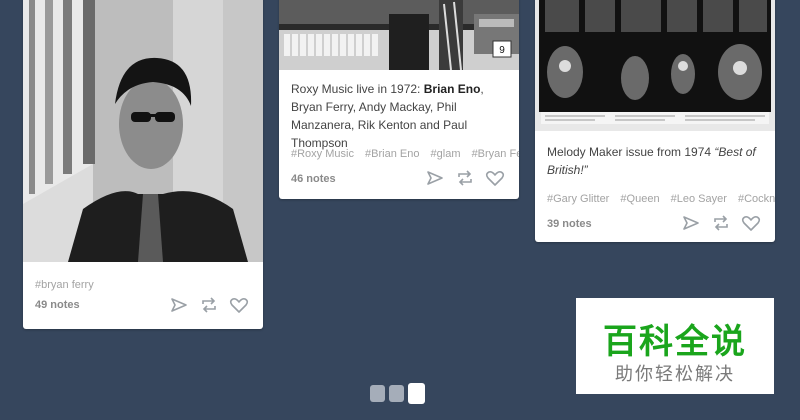 The height and width of the screenshot is (420, 800). Describe the element at coordinates (399, 35) in the screenshot. I see `post-photo-band: 9` at that location.